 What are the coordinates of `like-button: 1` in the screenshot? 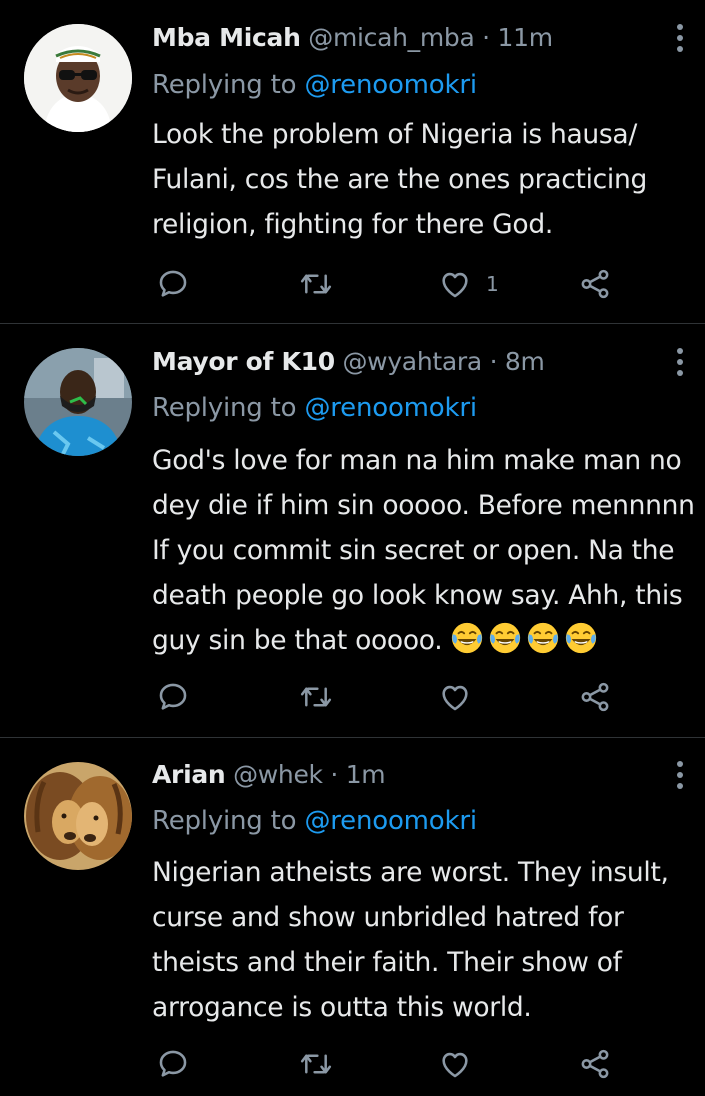 It's located at (468, 284).